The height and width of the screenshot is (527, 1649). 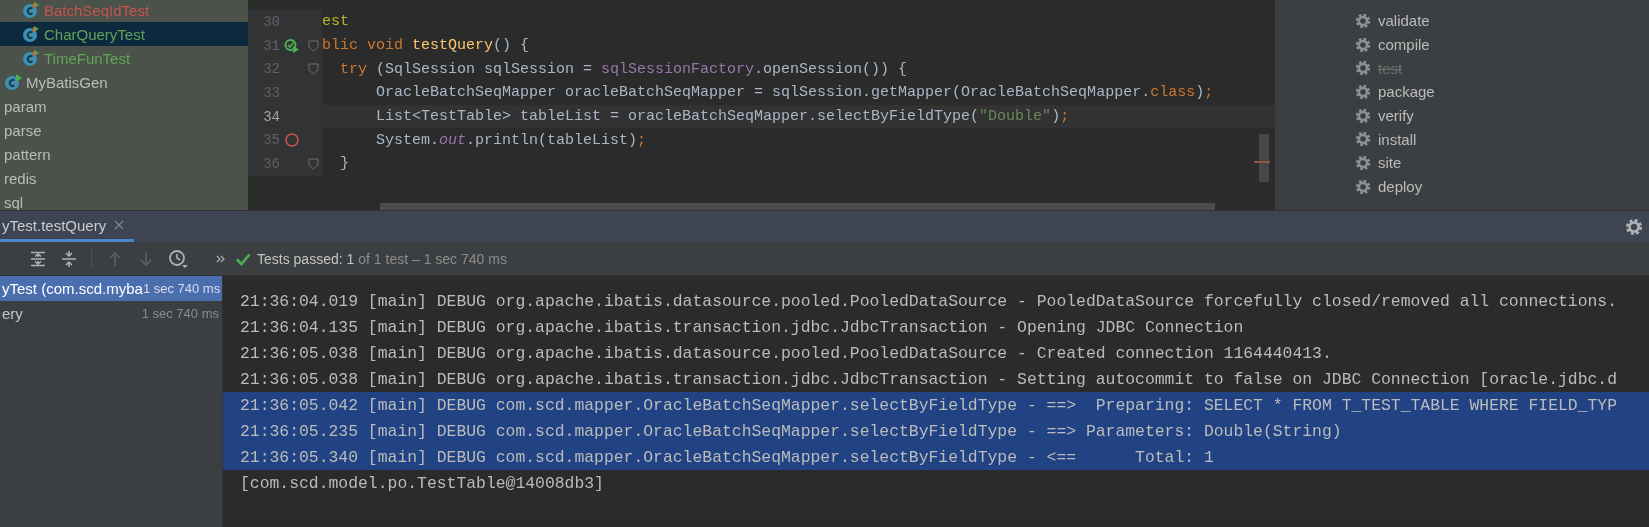 What do you see at coordinates (1392, 21) in the screenshot?
I see `maven-goal: validate` at bounding box center [1392, 21].